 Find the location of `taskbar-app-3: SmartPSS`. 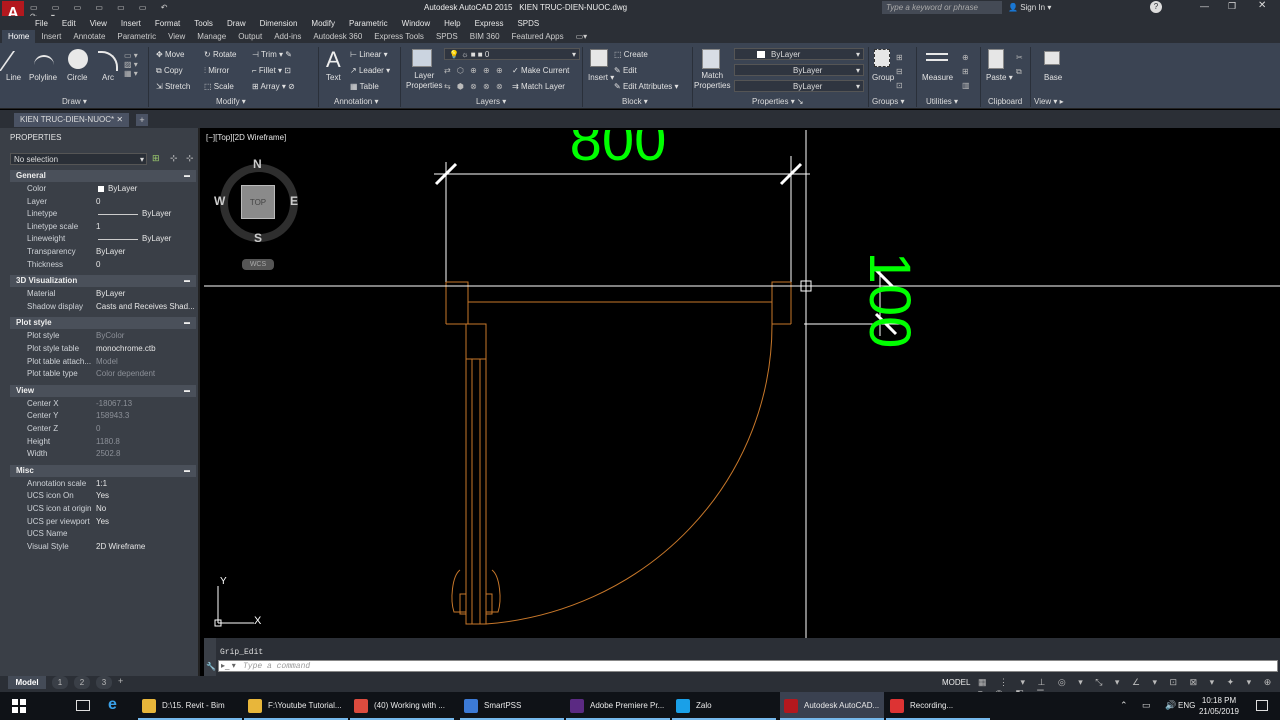

taskbar-app-3: SmartPSS is located at coordinates (512, 706).